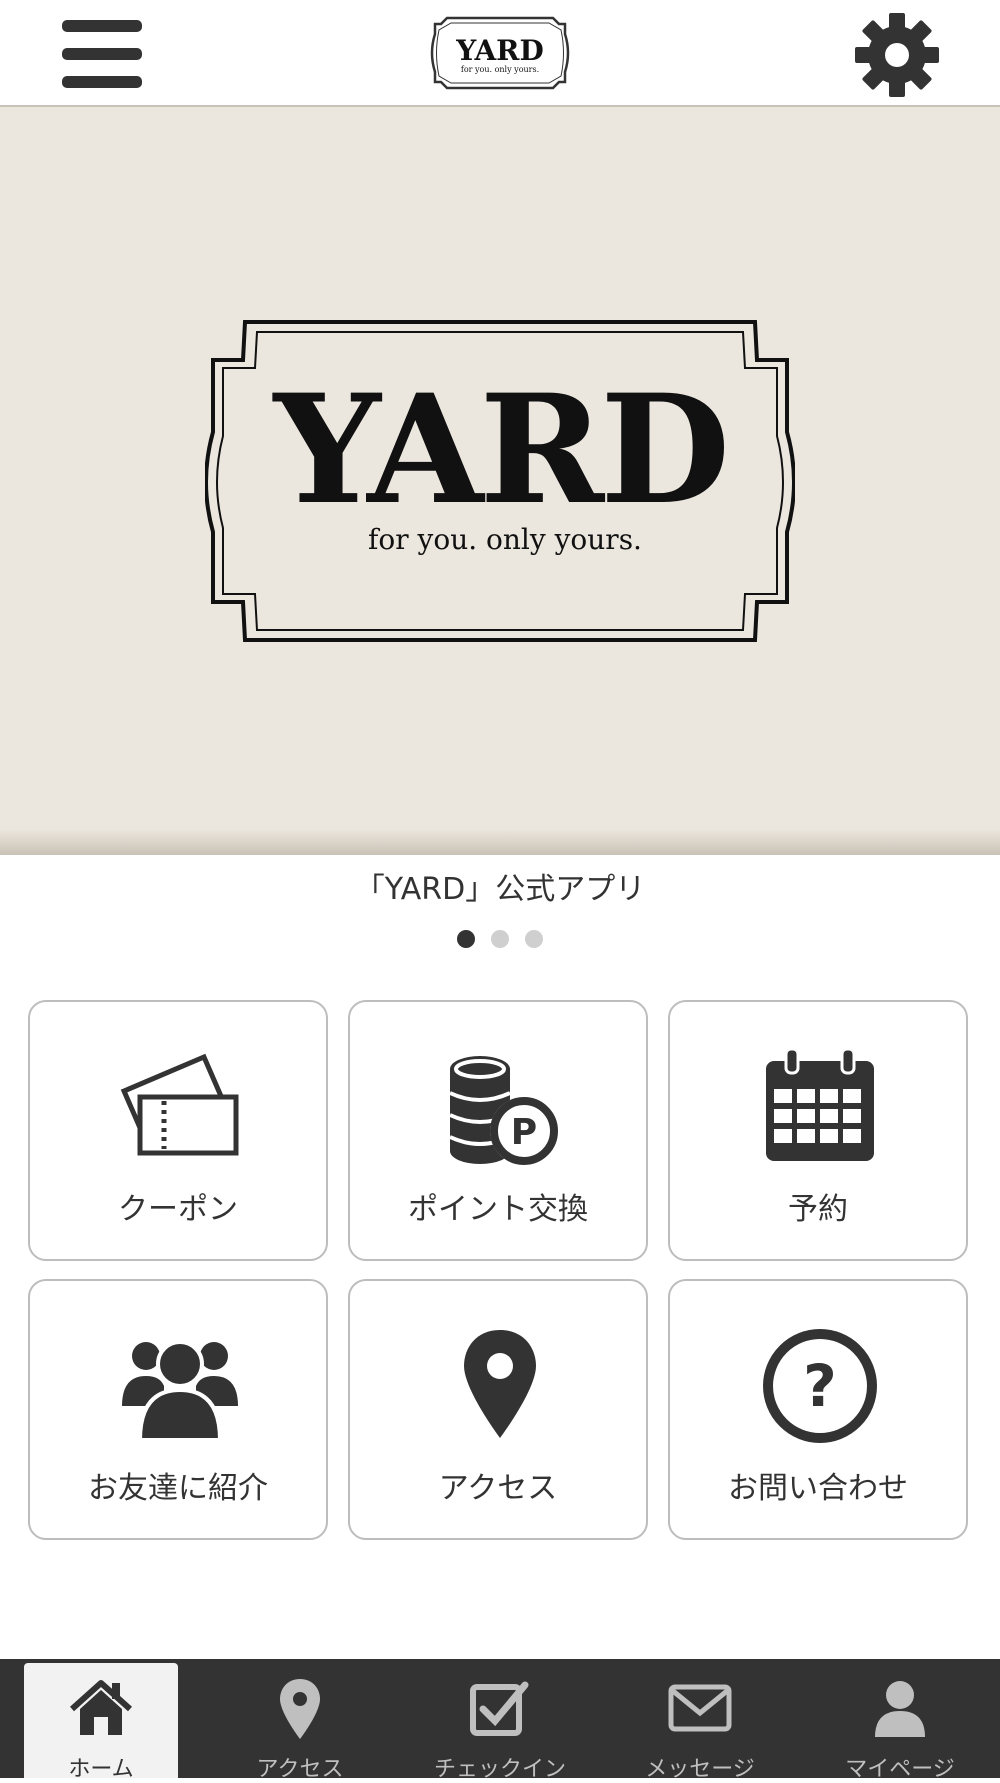  I want to click on tab-checkin: チェックイン, so click(500, 1722).